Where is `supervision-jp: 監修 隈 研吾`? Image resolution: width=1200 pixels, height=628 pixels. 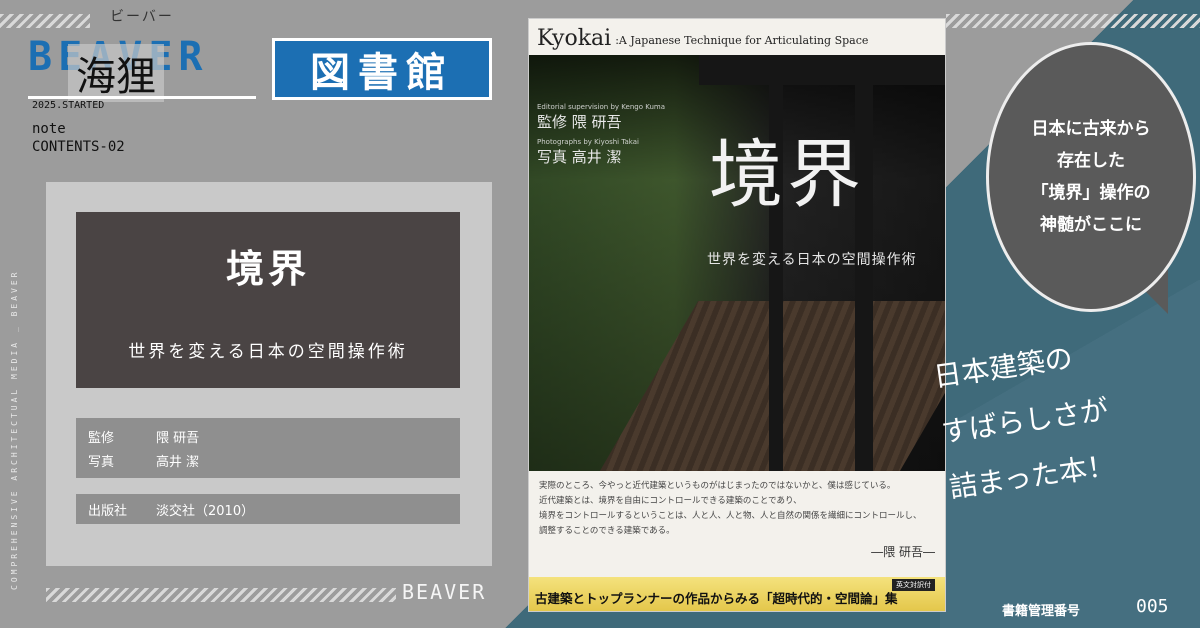
supervision-jp: 監修 隈 研吾 is located at coordinates (579, 122).